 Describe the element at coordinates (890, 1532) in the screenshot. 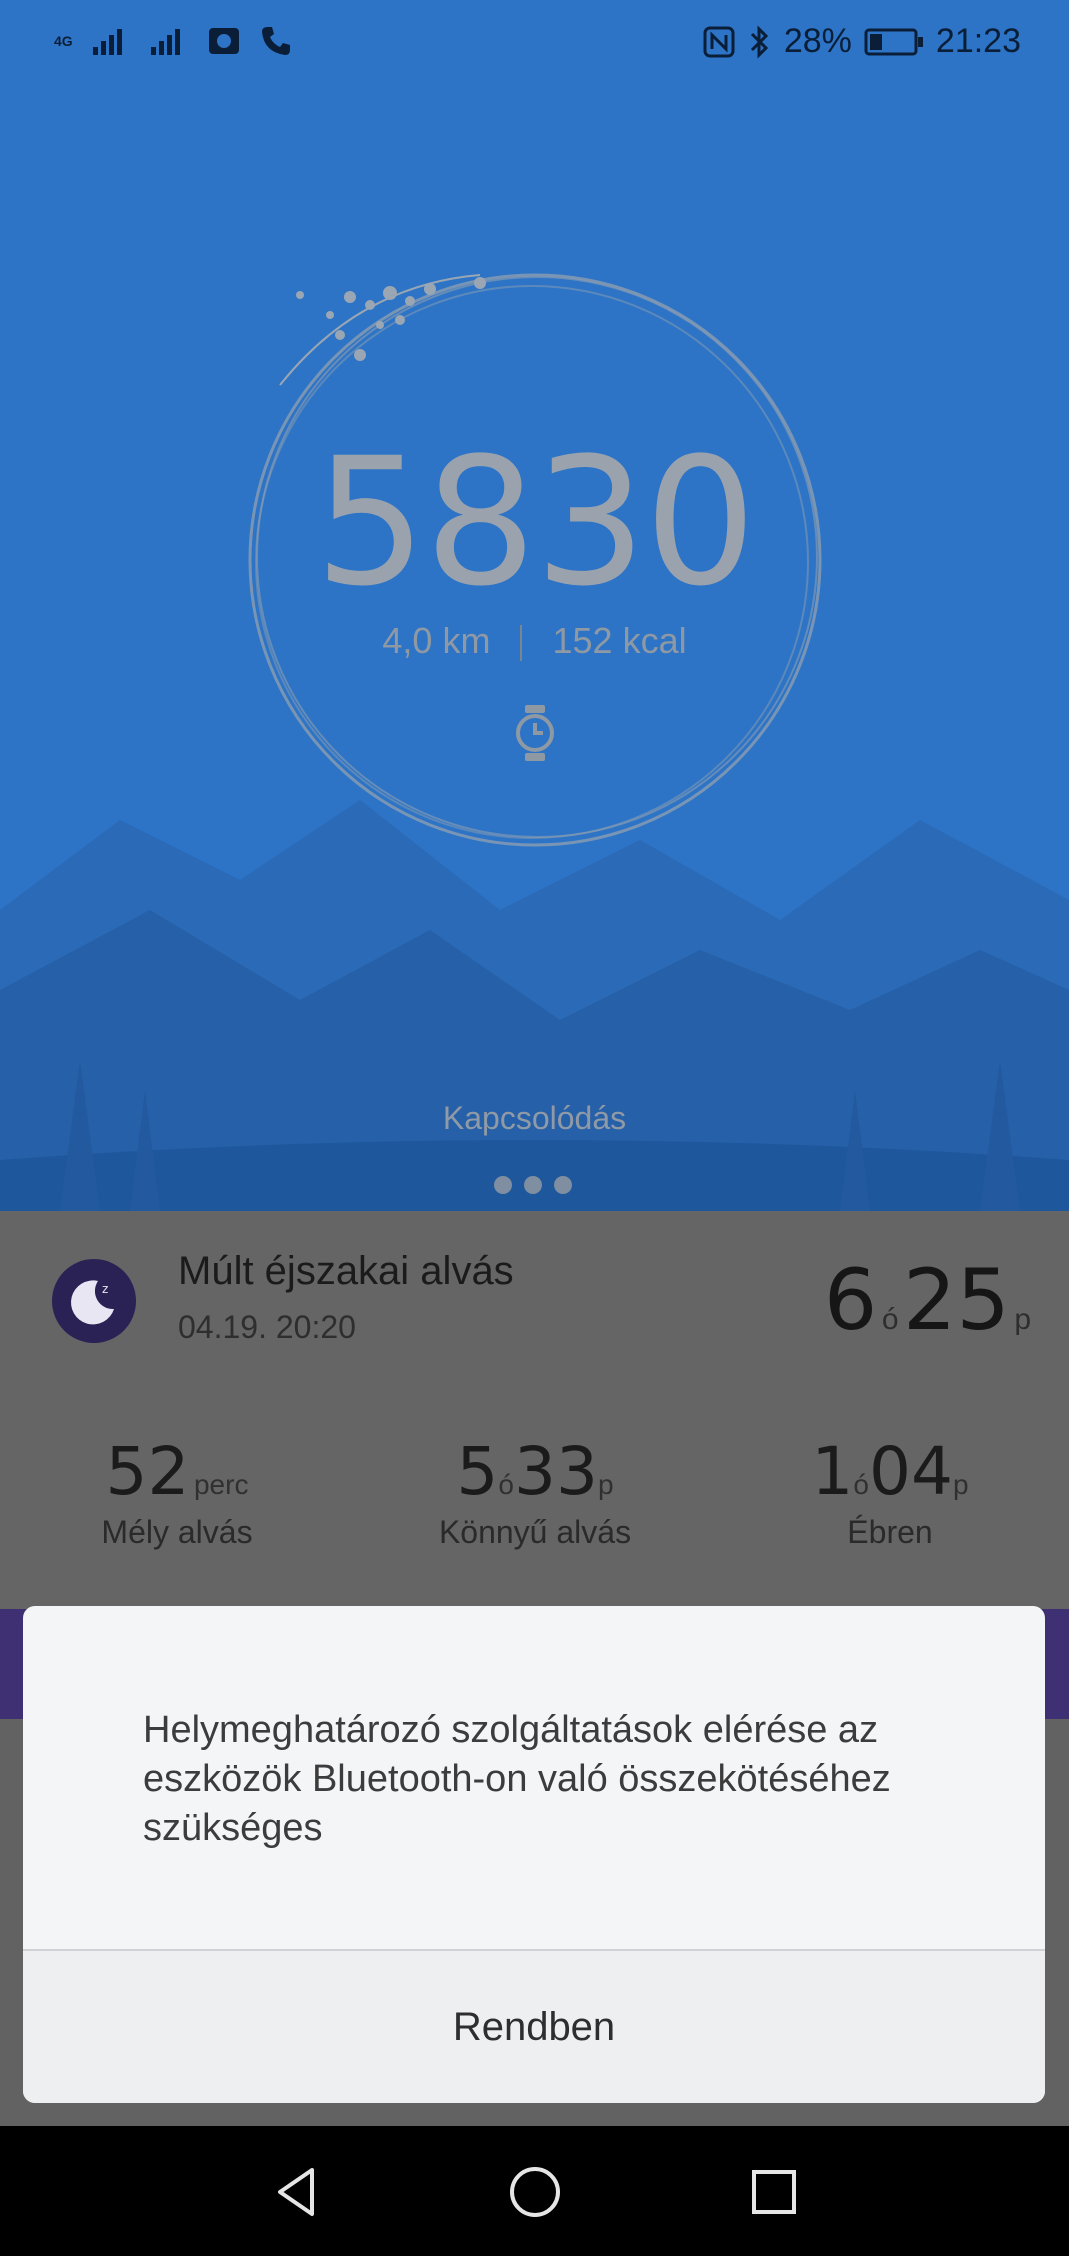

I see `metric-label: Ébren` at that location.